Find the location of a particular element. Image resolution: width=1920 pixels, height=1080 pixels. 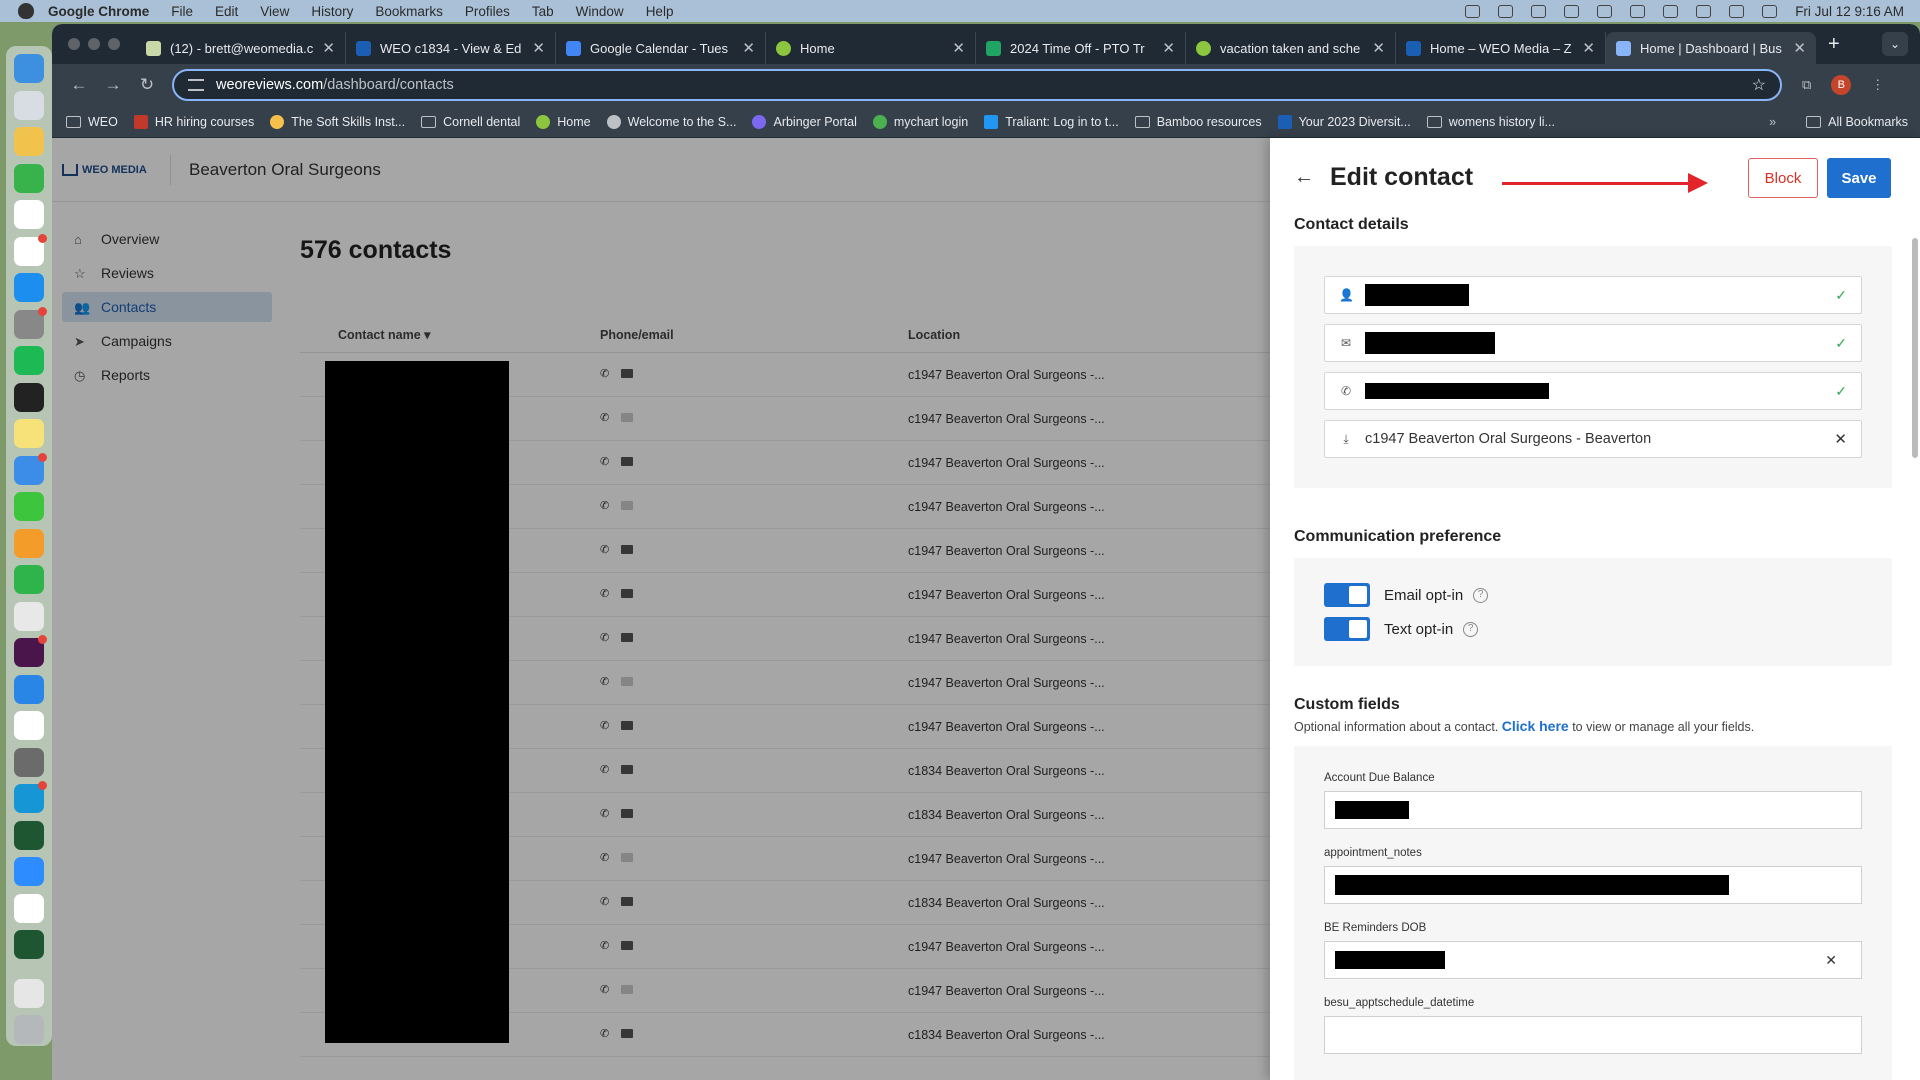

bookmark-hr-hiring: HR hiring courses is located at coordinates (193, 121).